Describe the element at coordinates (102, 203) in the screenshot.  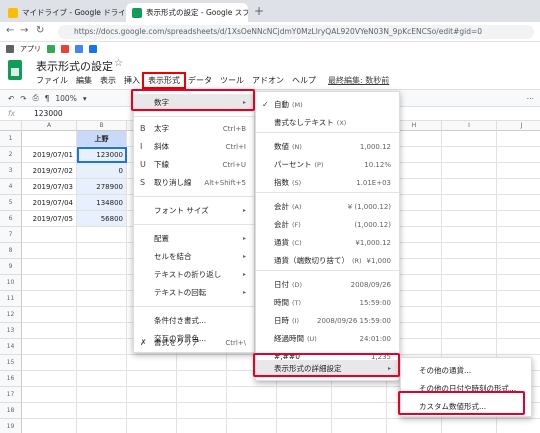
I see `value-cell: 134800` at that location.